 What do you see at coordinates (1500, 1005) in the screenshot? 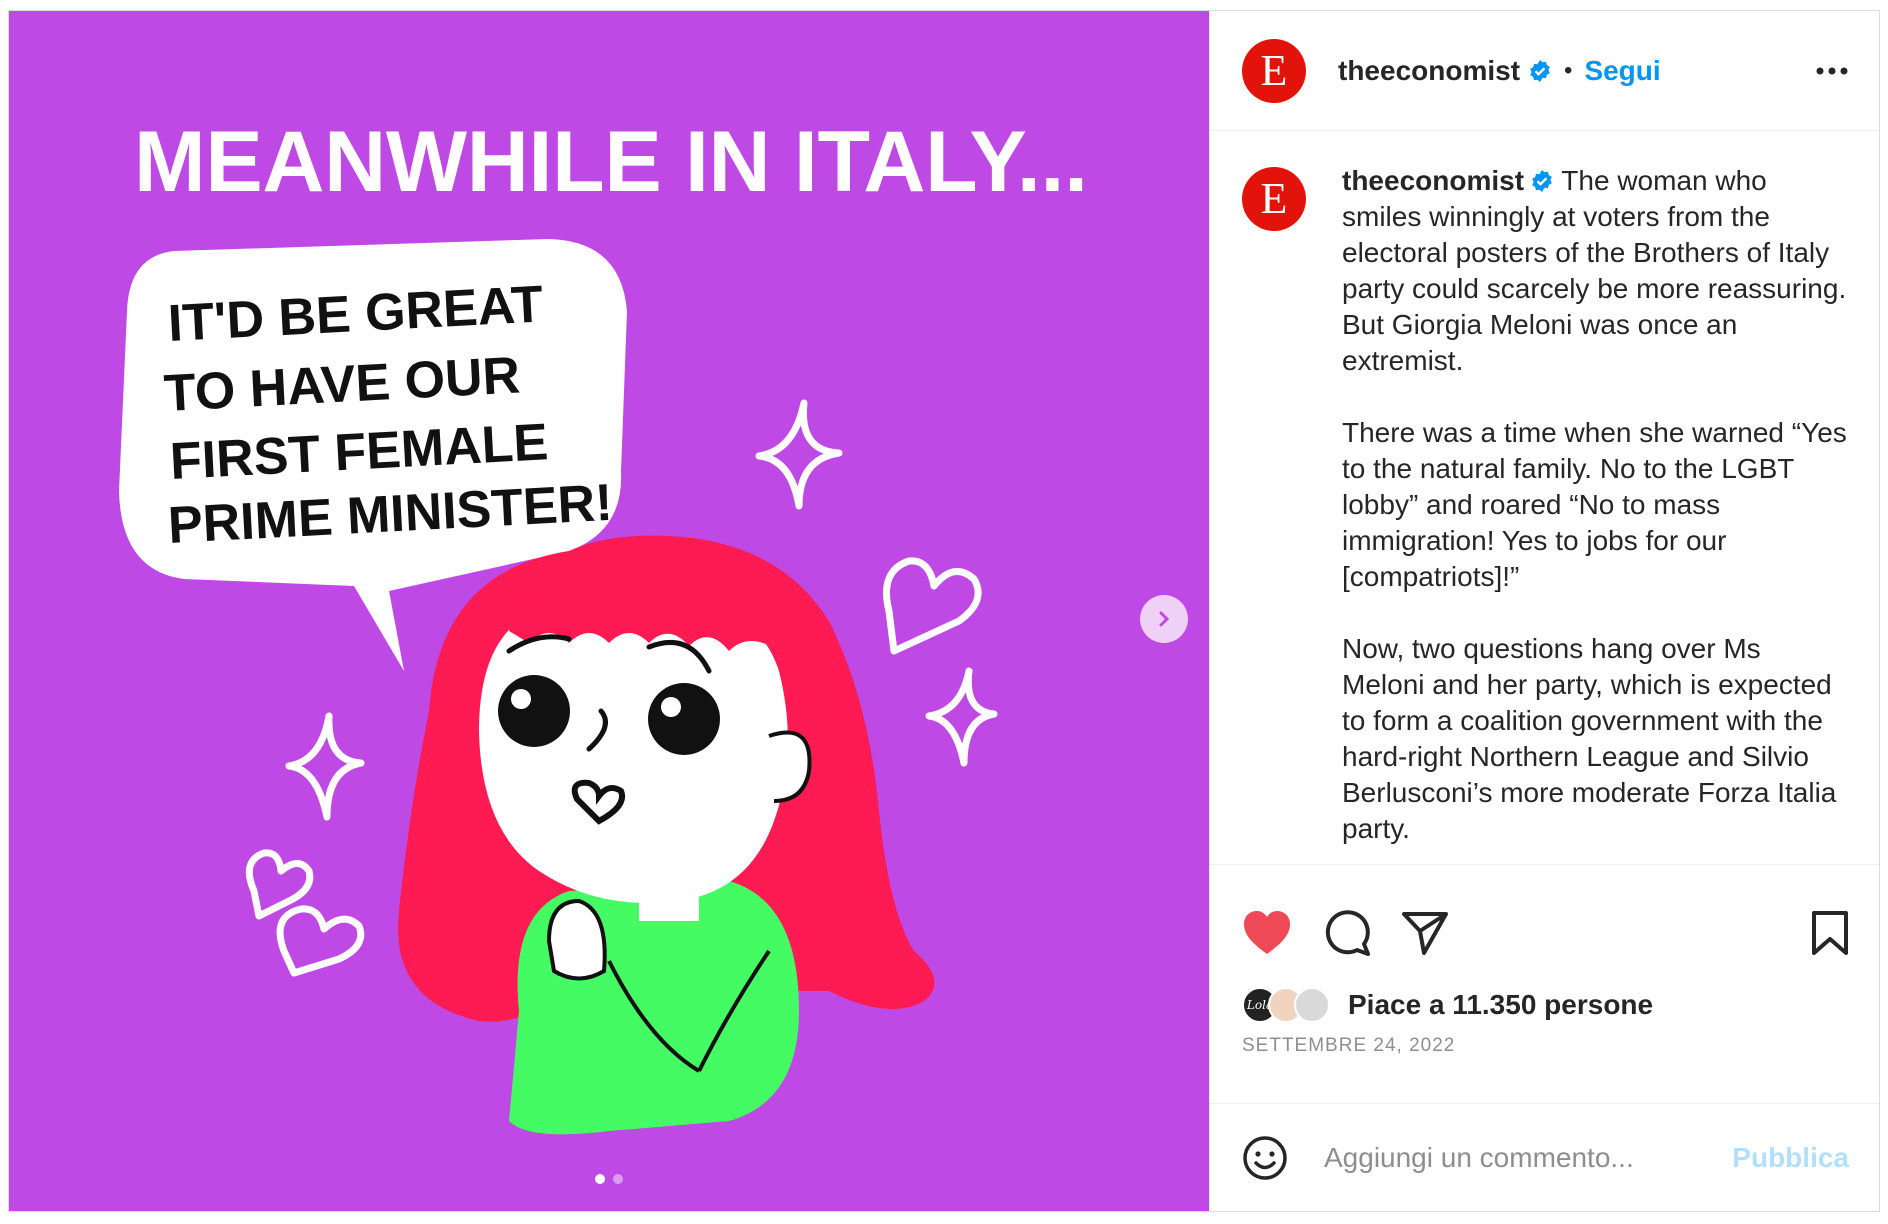
I see `likes-count: Piace a 11.350 persone` at bounding box center [1500, 1005].